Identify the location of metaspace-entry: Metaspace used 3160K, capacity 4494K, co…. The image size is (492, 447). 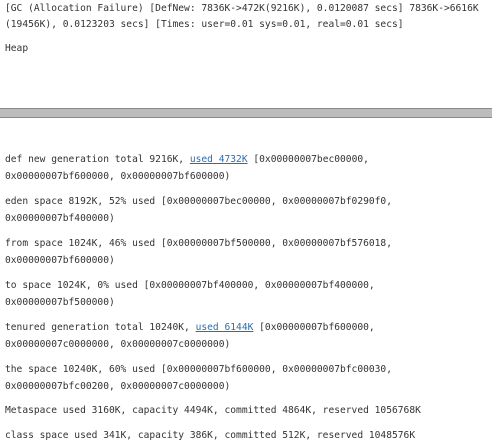
(213, 410).